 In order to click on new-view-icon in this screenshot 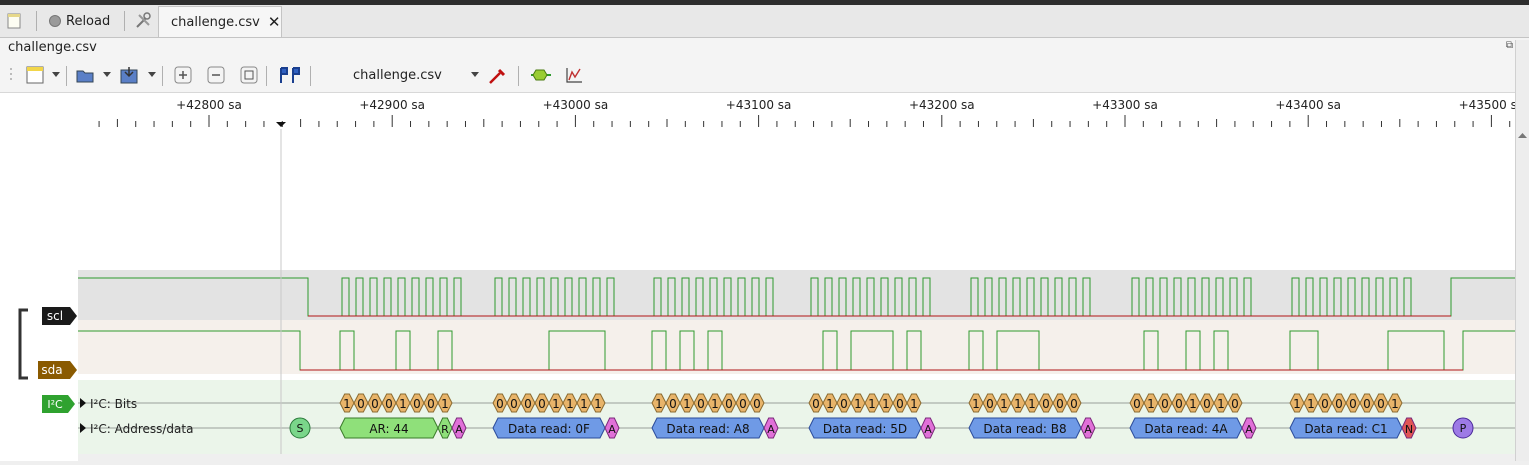, I will do `click(35, 75)`.